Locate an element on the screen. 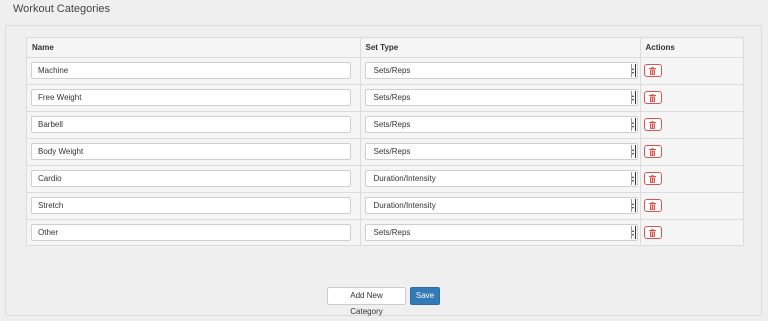 Image resolution: width=768 pixels, height=321 pixels. add-category-button: Add New Category is located at coordinates (366, 301).